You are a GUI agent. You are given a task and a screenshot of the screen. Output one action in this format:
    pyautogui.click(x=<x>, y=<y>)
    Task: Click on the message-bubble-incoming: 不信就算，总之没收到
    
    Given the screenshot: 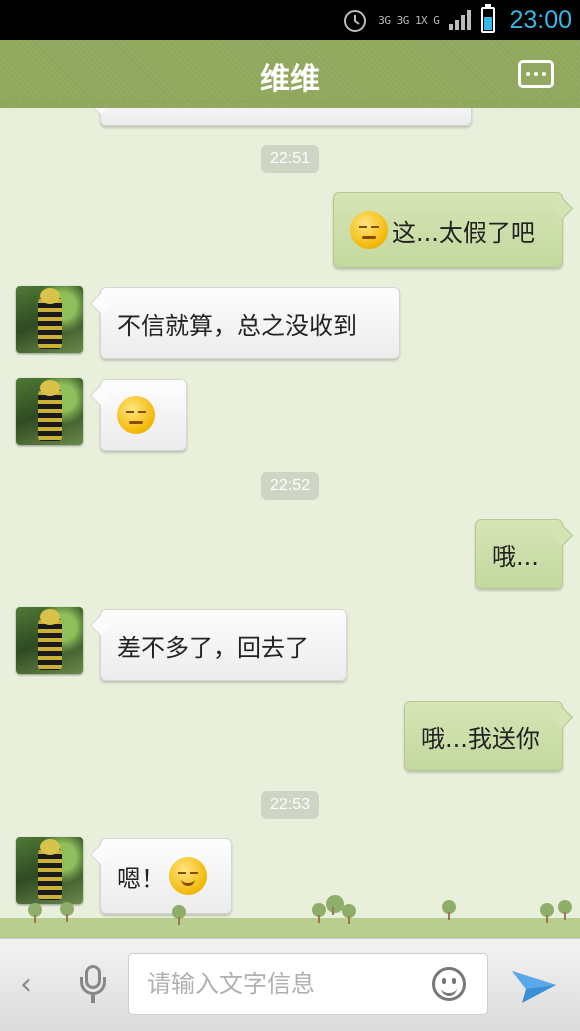 What is the action you would take?
    pyautogui.click(x=250, y=323)
    